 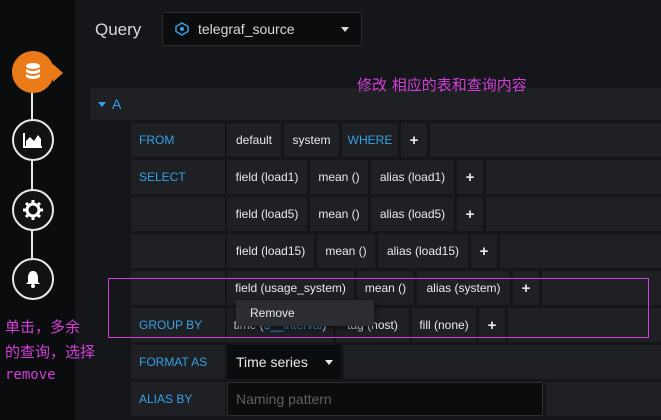 What do you see at coordinates (412, 177) in the screenshot?
I see `select-alias-segment: alias (load1)` at bounding box center [412, 177].